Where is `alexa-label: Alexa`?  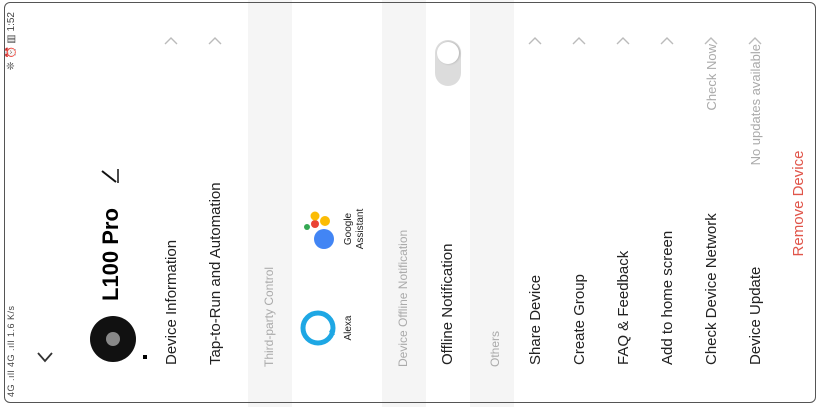
alexa-label: Alexa is located at coordinates (348, 328).